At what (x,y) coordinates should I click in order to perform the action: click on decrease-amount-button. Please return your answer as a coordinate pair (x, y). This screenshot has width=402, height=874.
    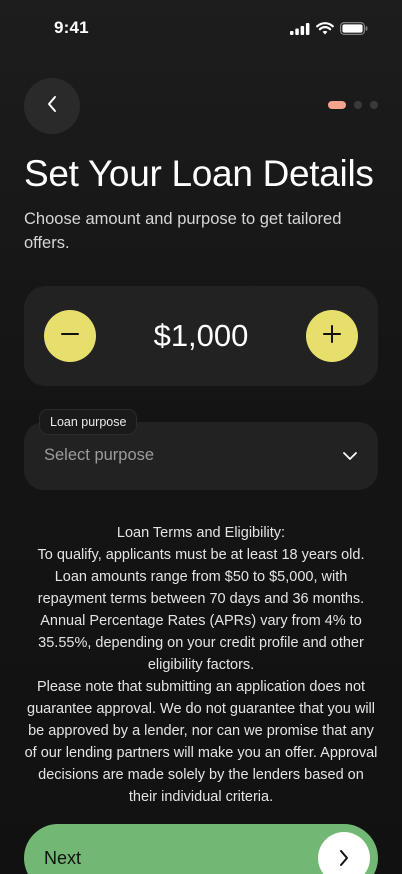
    Looking at the image, I should click on (70, 336).